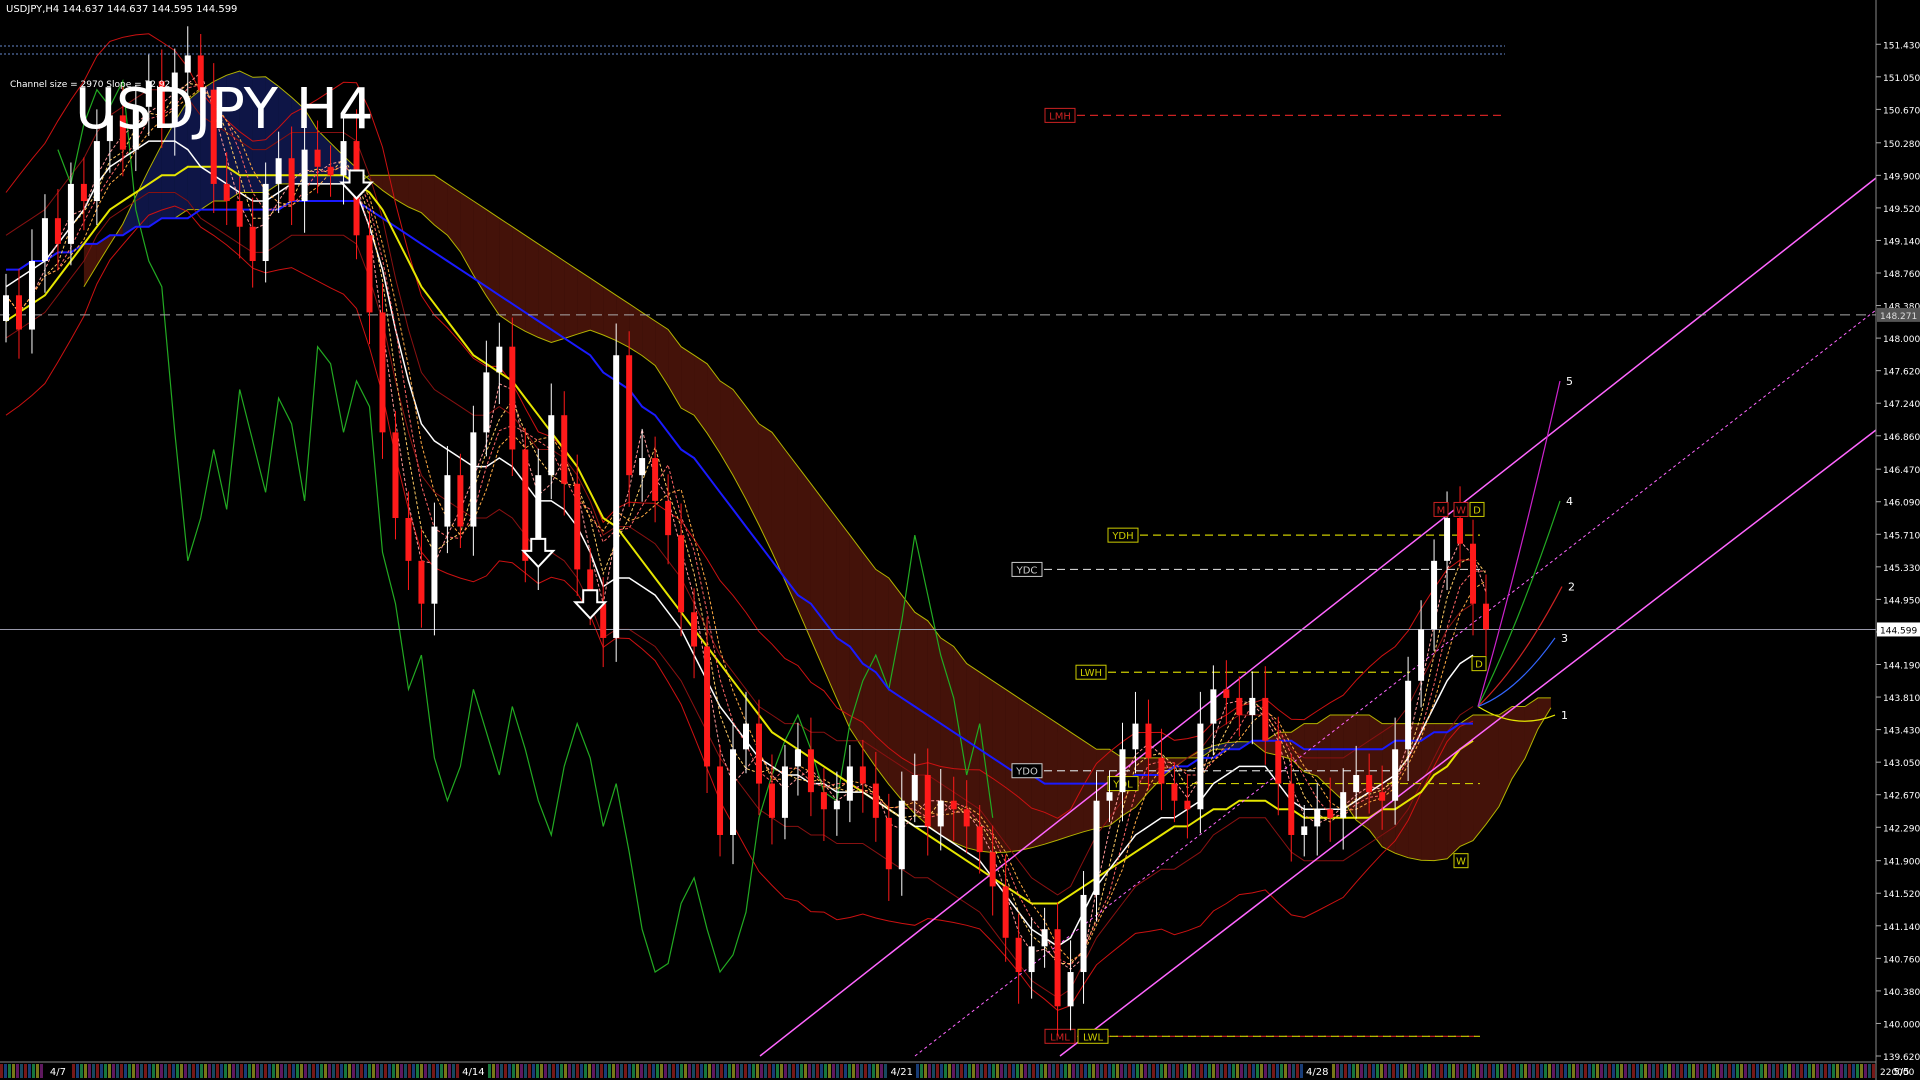 The height and width of the screenshot is (1080, 1920). What do you see at coordinates (1901, 275) in the screenshot?
I see `y-tick-label: 148.760` at bounding box center [1901, 275].